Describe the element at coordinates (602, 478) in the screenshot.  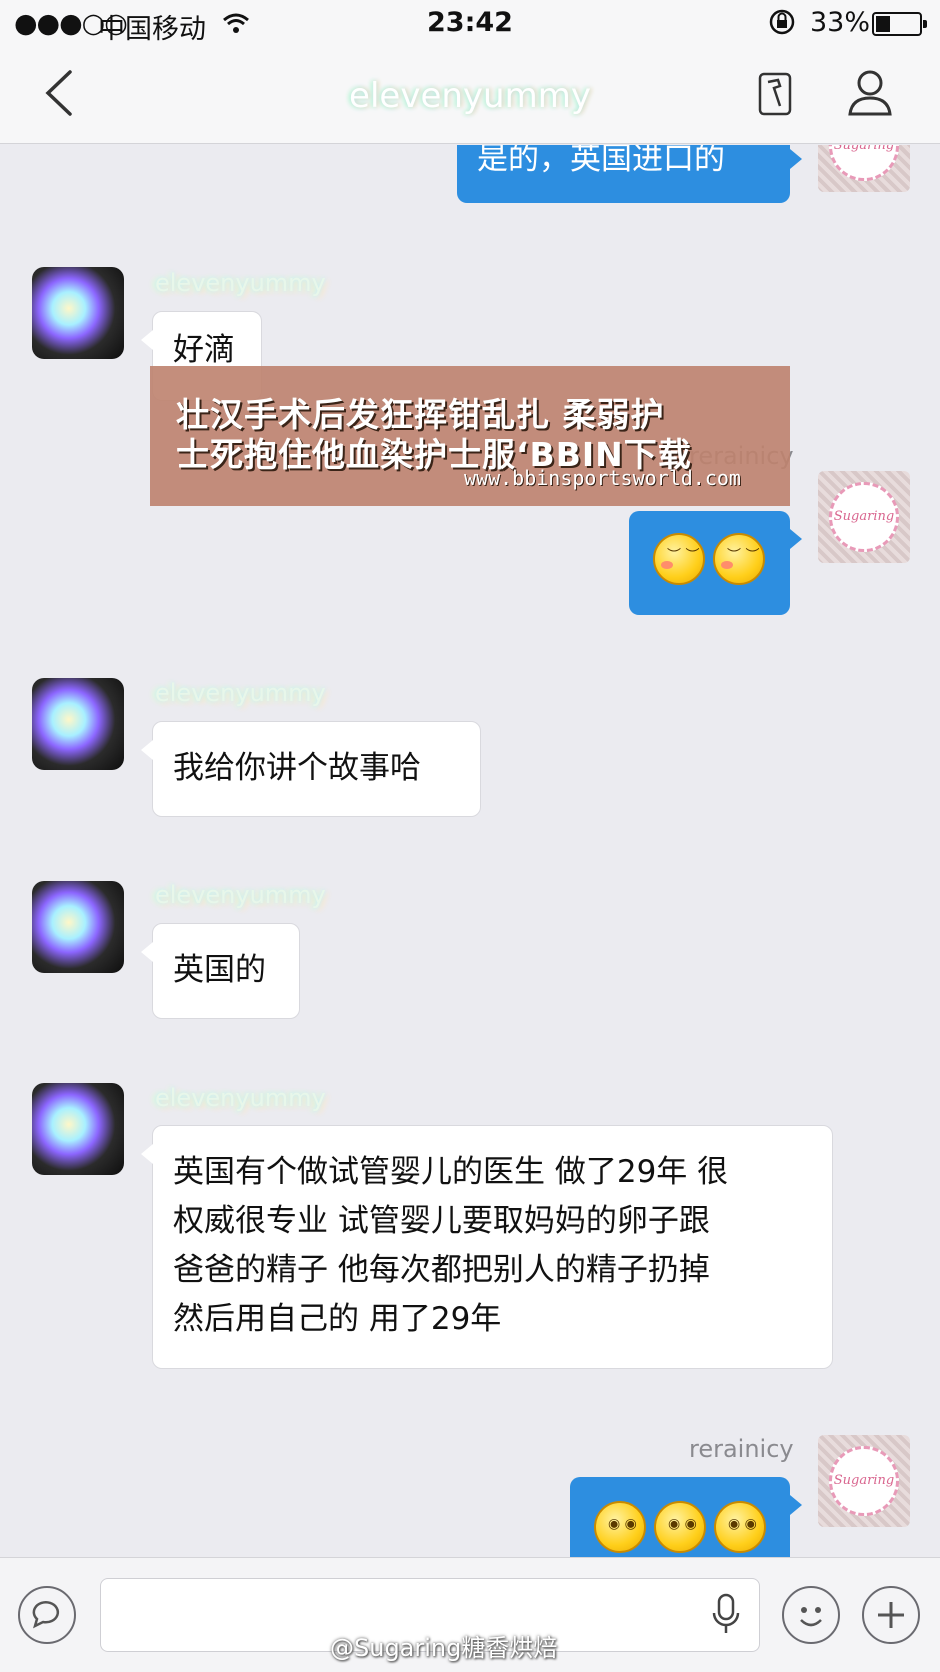
I see `ad-url: www.bbinsportsworld.com` at that location.